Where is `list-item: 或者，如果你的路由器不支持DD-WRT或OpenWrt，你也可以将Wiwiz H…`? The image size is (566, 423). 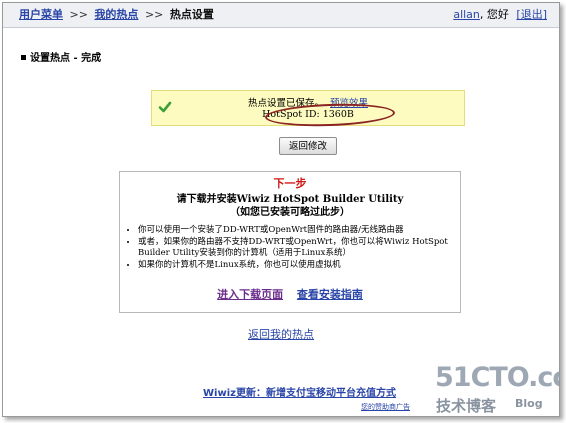
list-item: 或者，如果你的路由器不支持DD-WRT或OpenWrt，你也可以将Wiwiz H… is located at coordinates (301, 248).